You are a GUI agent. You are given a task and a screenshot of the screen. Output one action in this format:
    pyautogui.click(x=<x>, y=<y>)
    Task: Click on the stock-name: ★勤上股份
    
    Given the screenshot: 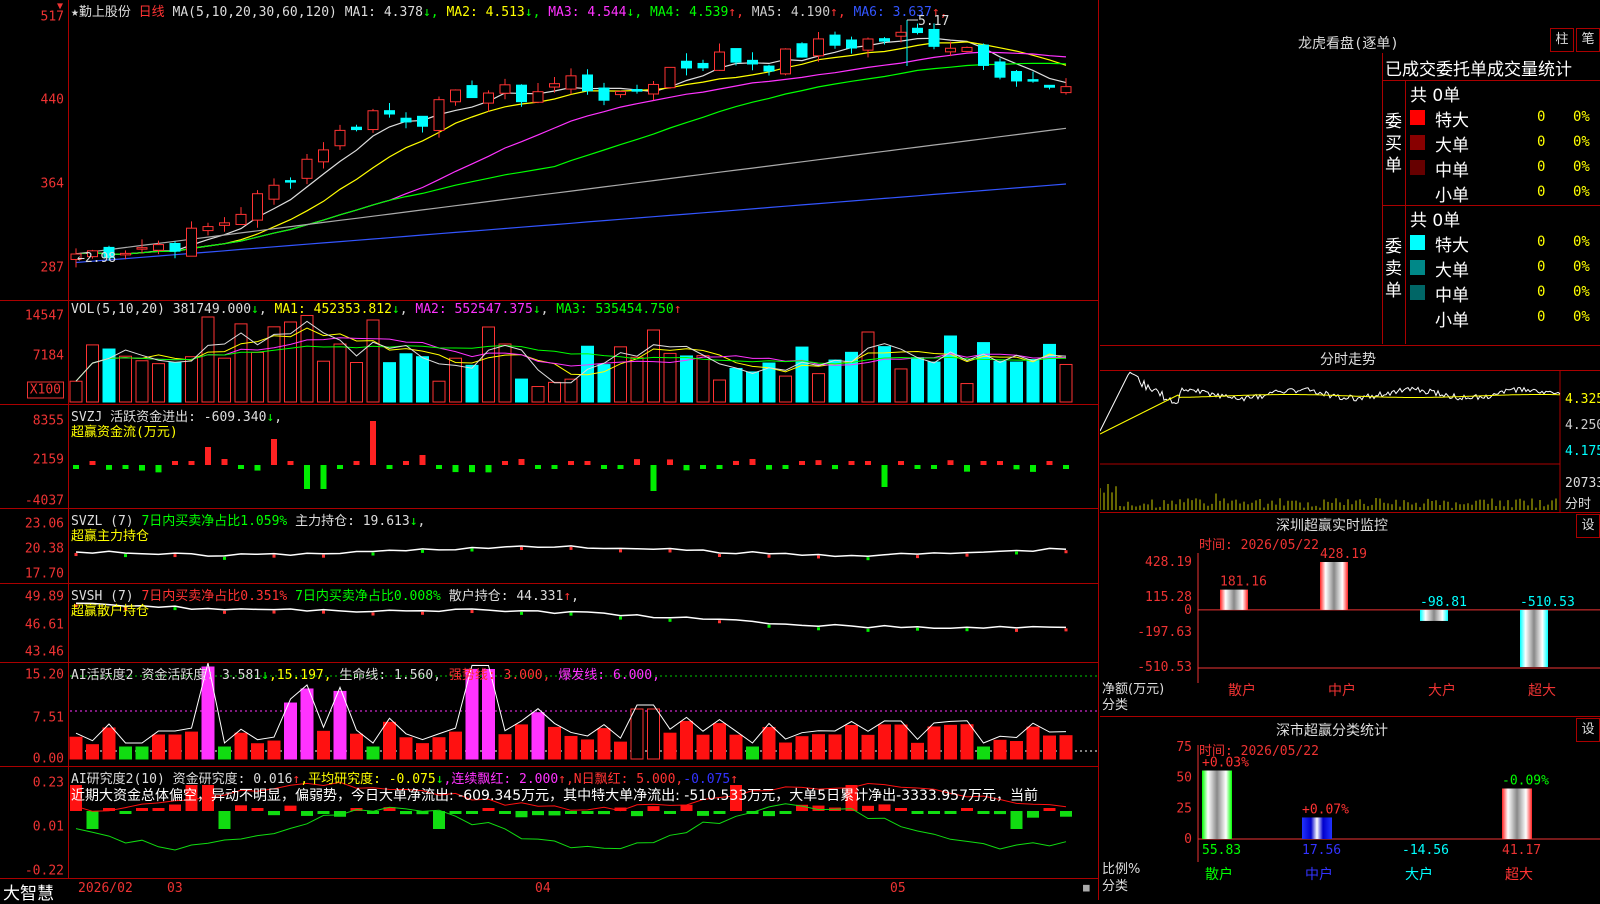 What is the action you would take?
    pyautogui.click(x=101, y=12)
    